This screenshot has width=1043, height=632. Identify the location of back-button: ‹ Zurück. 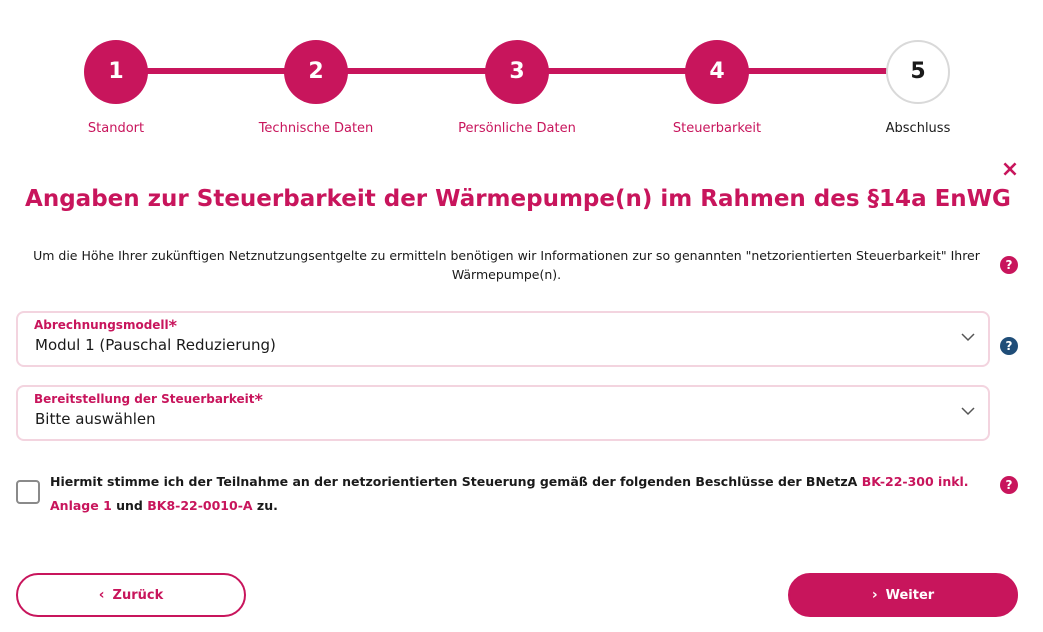
(131, 595).